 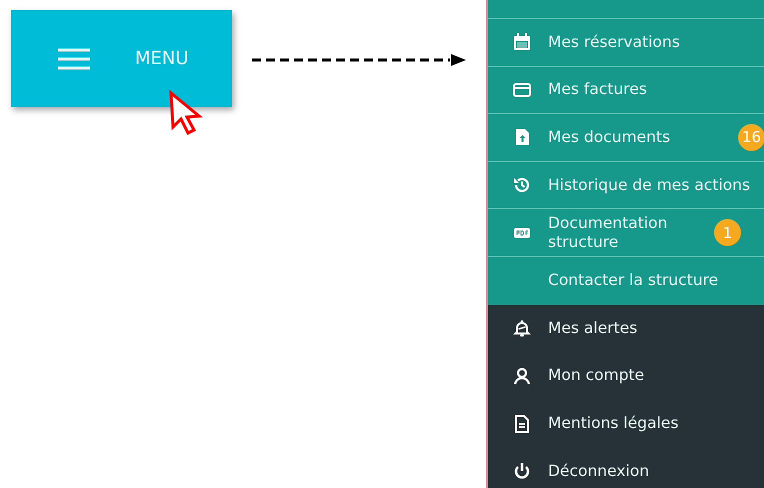 I want to click on calendar-icon, so click(x=522, y=42).